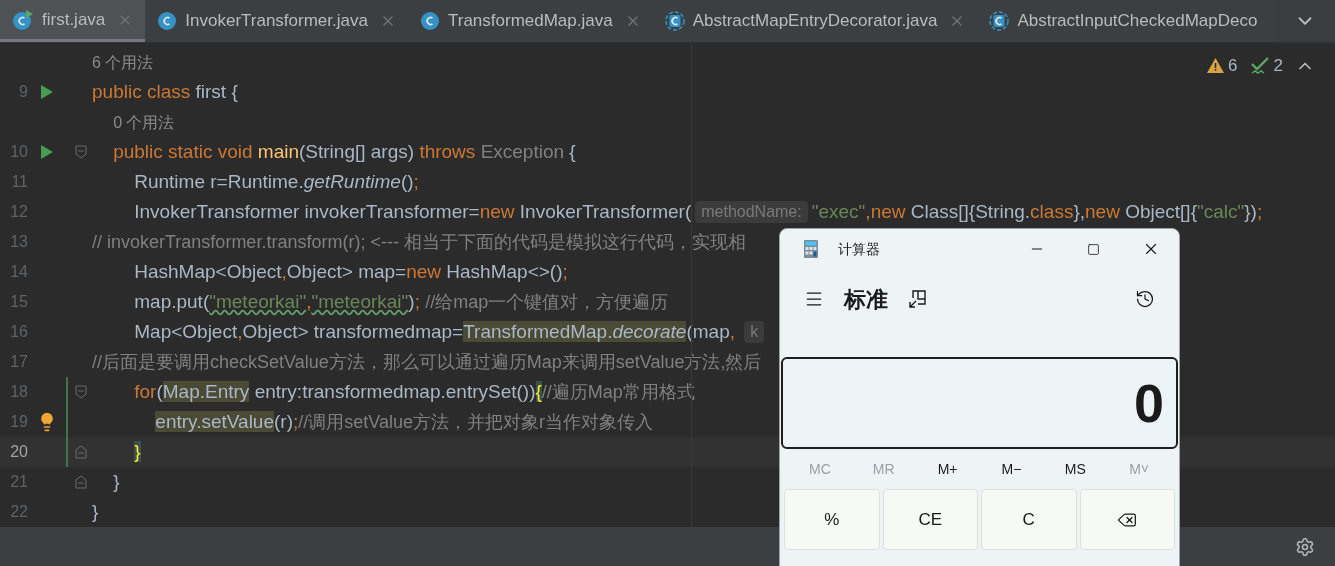  I want to click on check-icon, so click(1259, 65).